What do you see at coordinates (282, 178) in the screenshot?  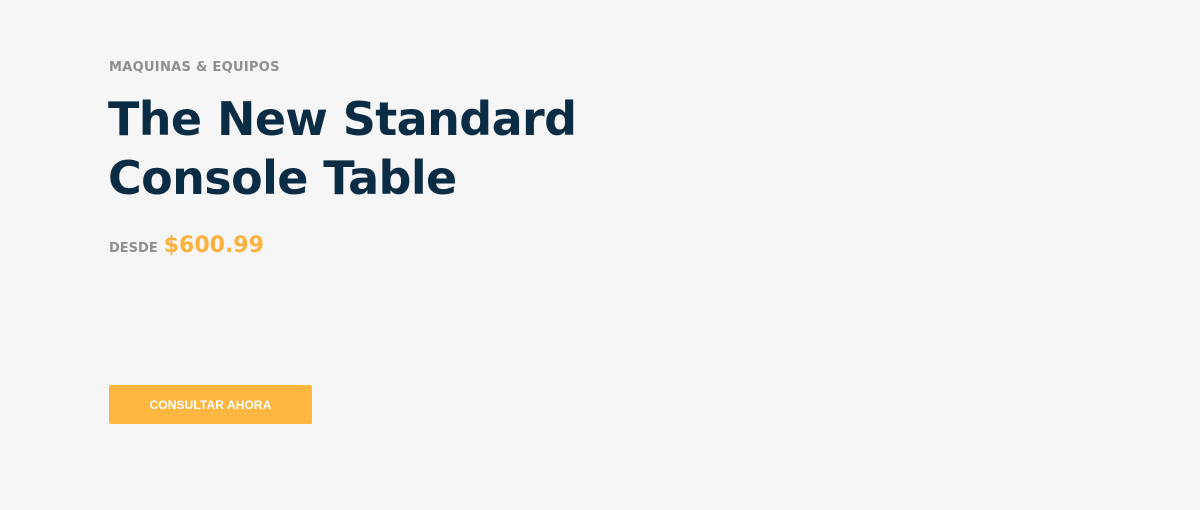 I see `product-title-line-2: Console Table` at bounding box center [282, 178].